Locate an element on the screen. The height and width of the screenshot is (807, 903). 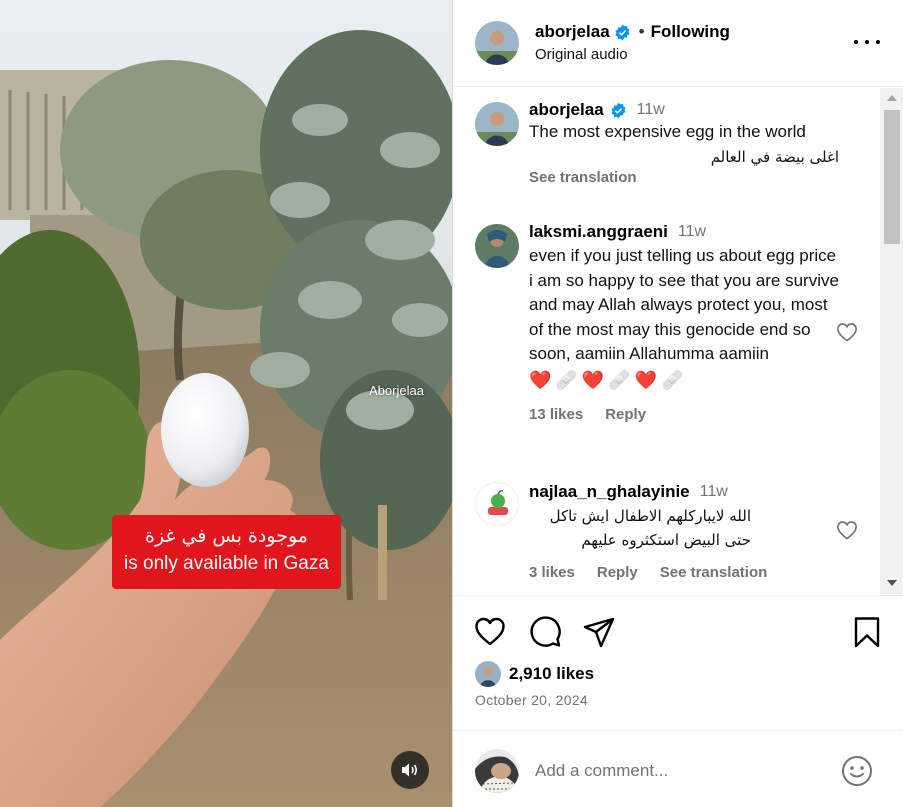
post-date: October 20, 2024 is located at coordinates (531, 700).